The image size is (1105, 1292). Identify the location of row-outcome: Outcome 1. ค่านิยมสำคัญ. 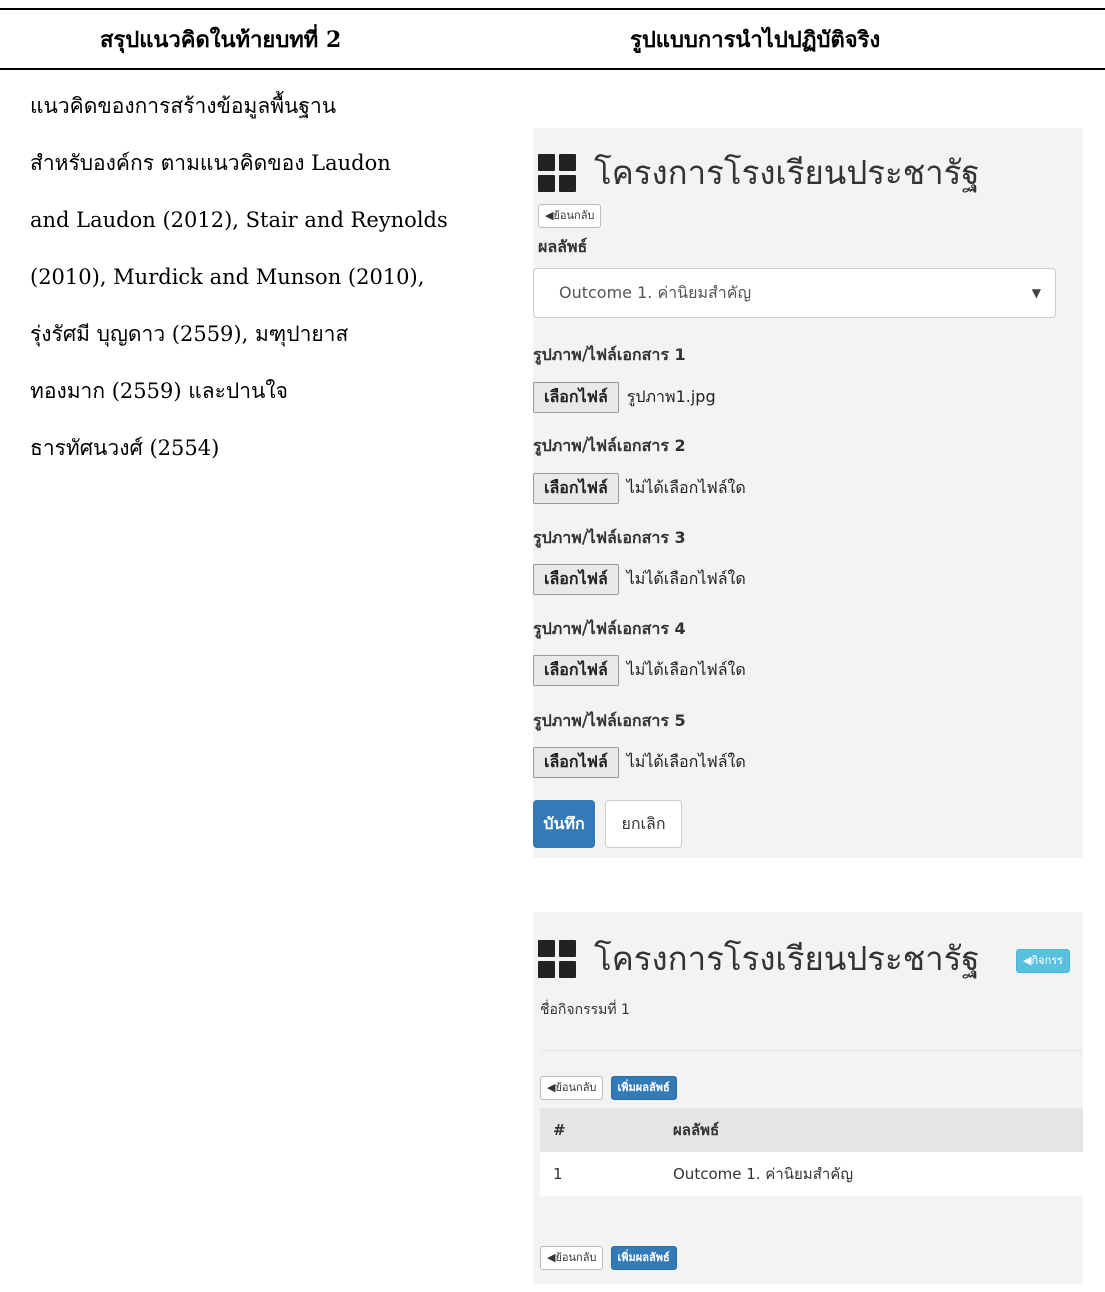
(763, 1174).